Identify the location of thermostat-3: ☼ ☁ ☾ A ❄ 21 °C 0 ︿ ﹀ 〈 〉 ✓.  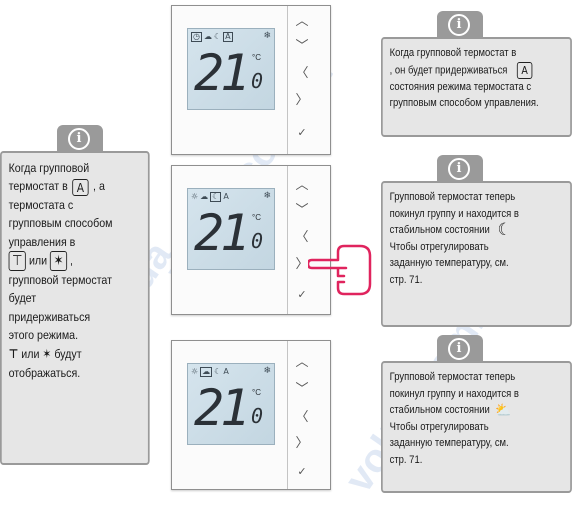
(251, 415).